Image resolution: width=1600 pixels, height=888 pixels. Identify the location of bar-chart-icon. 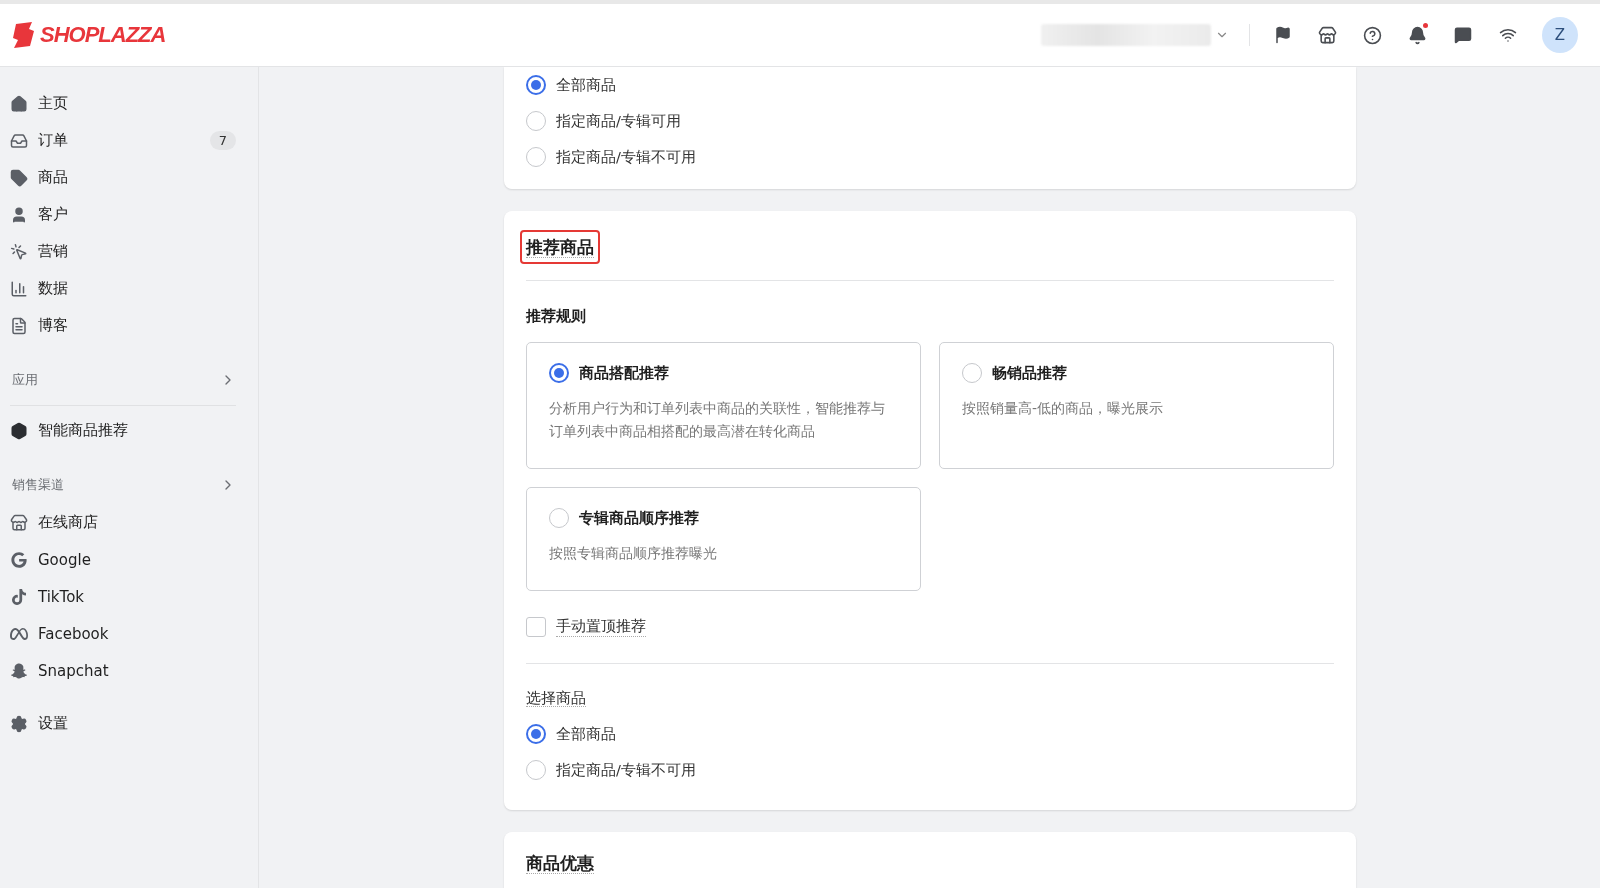
(19, 288).